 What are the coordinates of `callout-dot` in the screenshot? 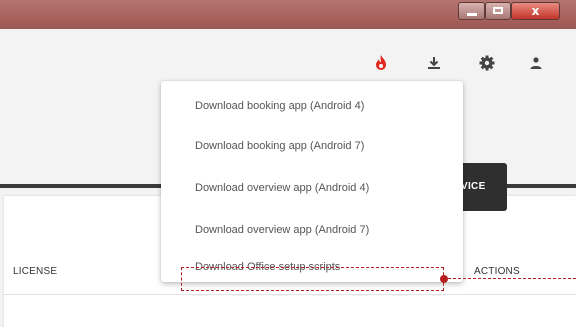 It's located at (444, 279).